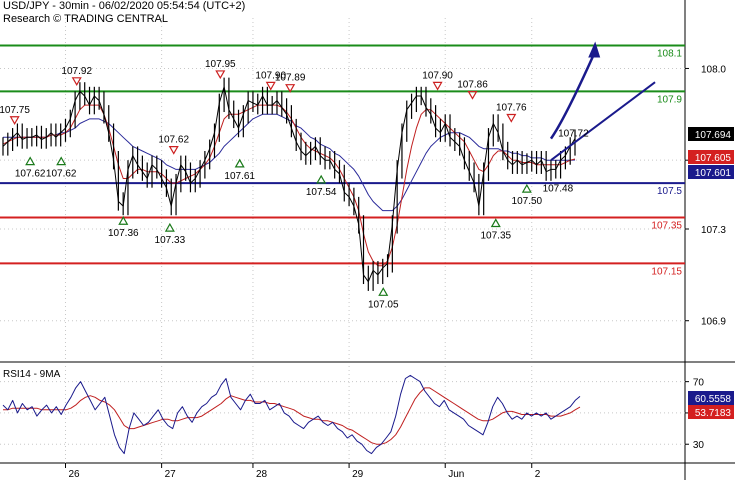 This screenshot has height=480, width=735. What do you see at coordinates (321, 192) in the screenshot?
I see `trough-label: 107.54` at bounding box center [321, 192].